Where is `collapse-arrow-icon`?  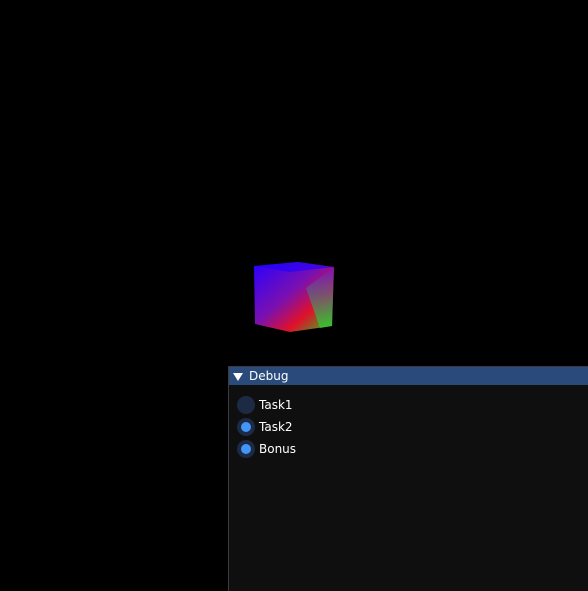 collapse-arrow-icon is located at coordinates (238, 376).